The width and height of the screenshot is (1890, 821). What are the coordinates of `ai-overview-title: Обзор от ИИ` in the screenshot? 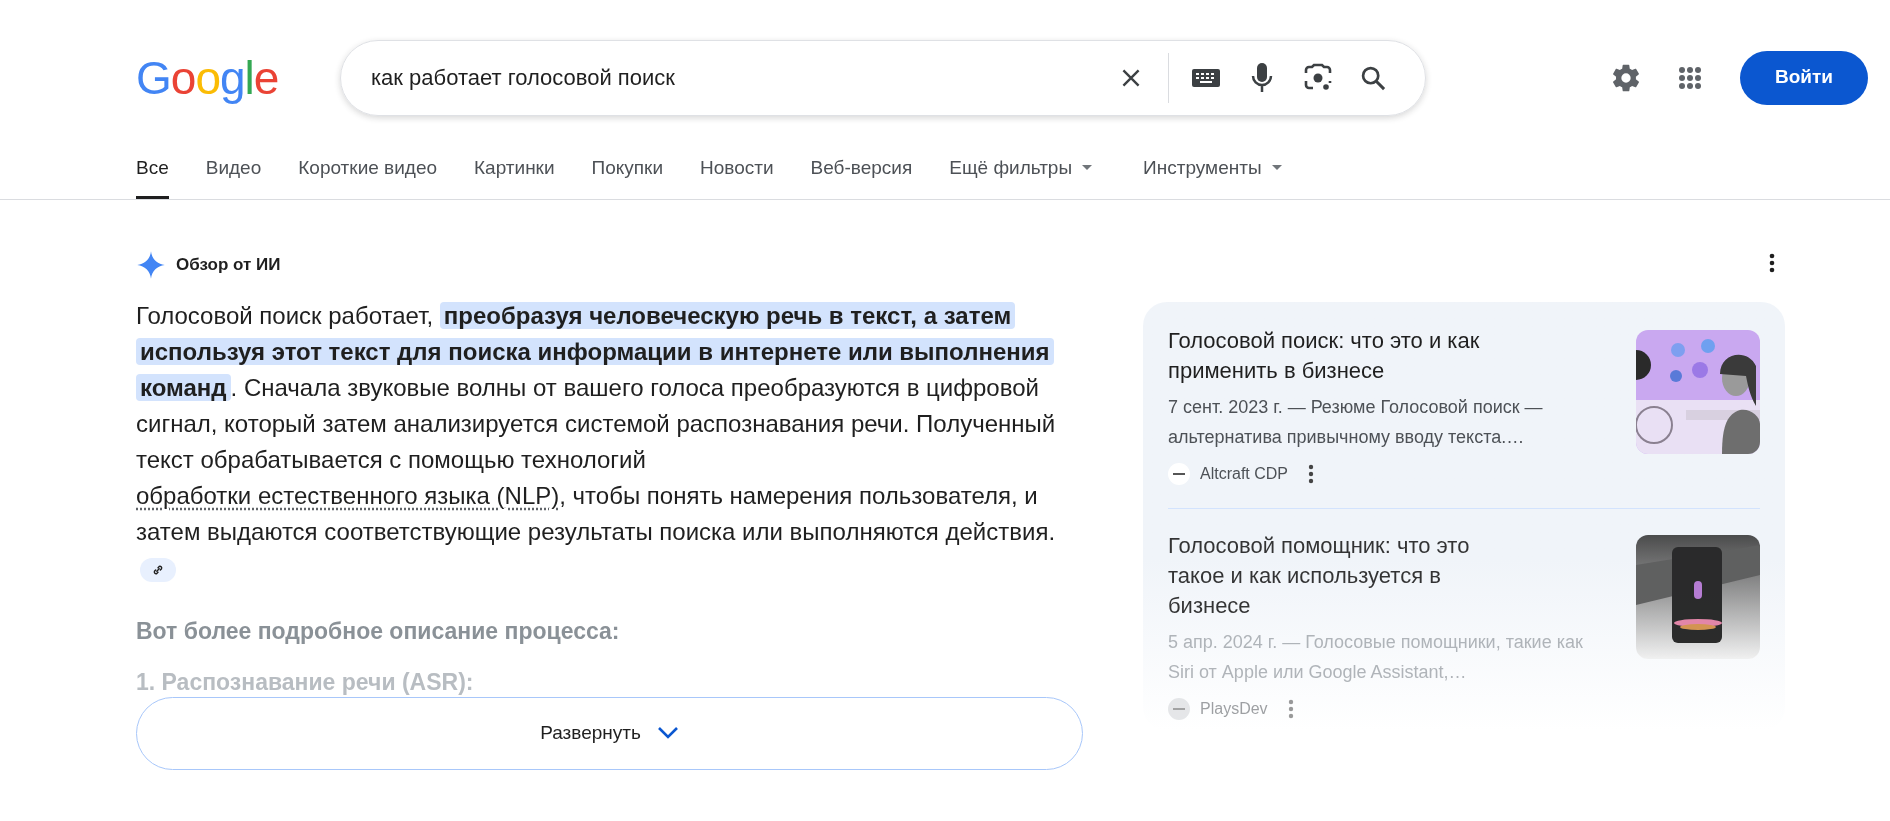 It's located at (228, 265).